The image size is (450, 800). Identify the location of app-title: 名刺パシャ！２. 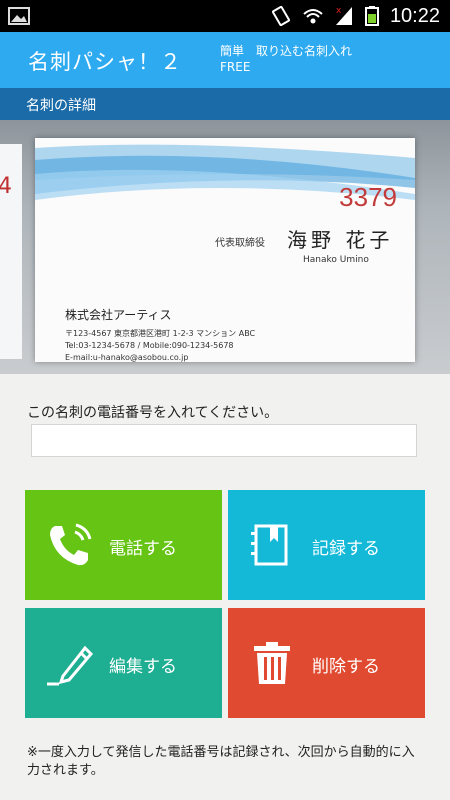
(105, 62).